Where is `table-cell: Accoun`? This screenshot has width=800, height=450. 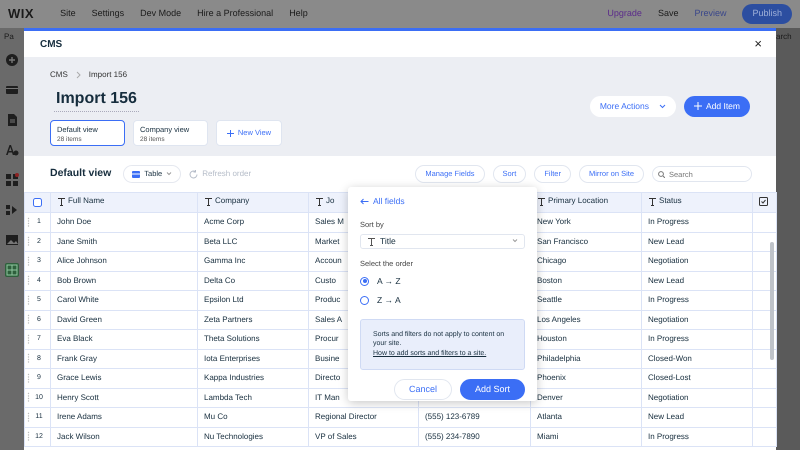 table-cell: Accoun is located at coordinates (328, 261).